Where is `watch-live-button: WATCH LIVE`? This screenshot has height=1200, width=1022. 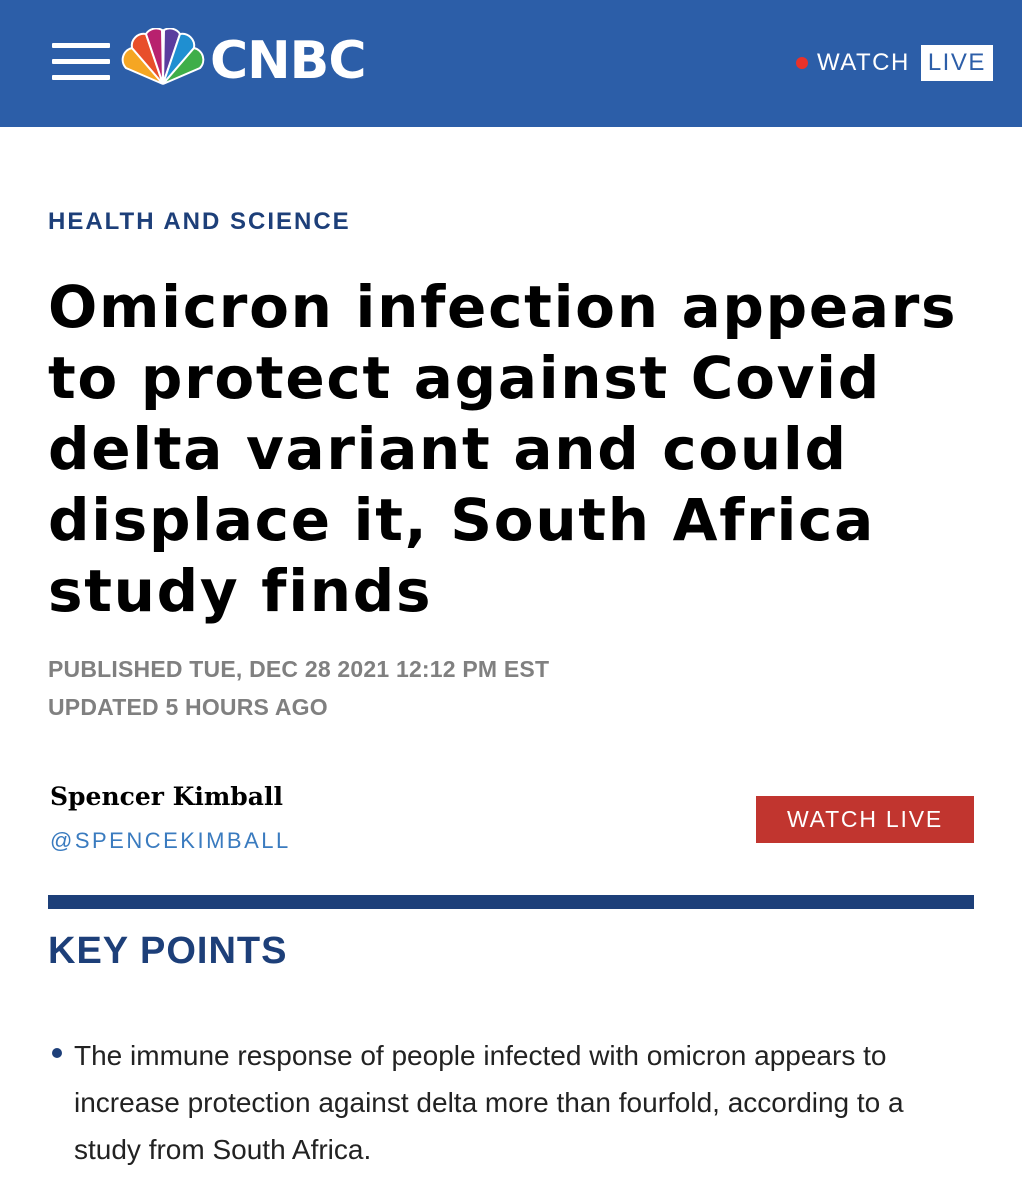
watch-live-button: WATCH LIVE is located at coordinates (865, 819).